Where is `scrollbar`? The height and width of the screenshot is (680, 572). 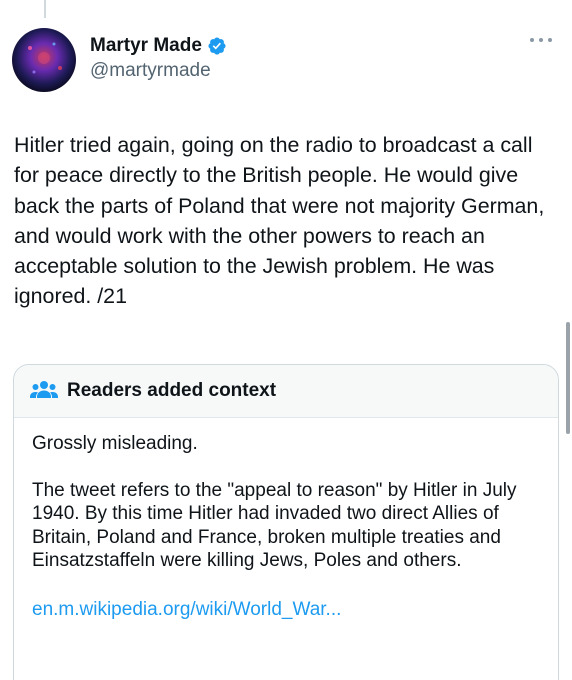 scrollbar is located at coordinates (568, 378).